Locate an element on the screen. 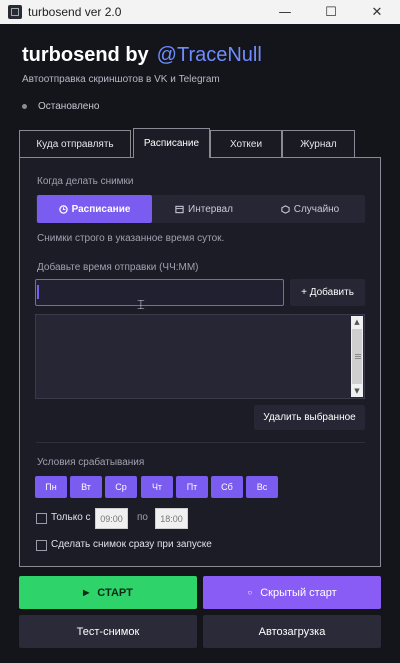 The image size is (400, 663). minimize-button: — is located at coordinates (285, 12).